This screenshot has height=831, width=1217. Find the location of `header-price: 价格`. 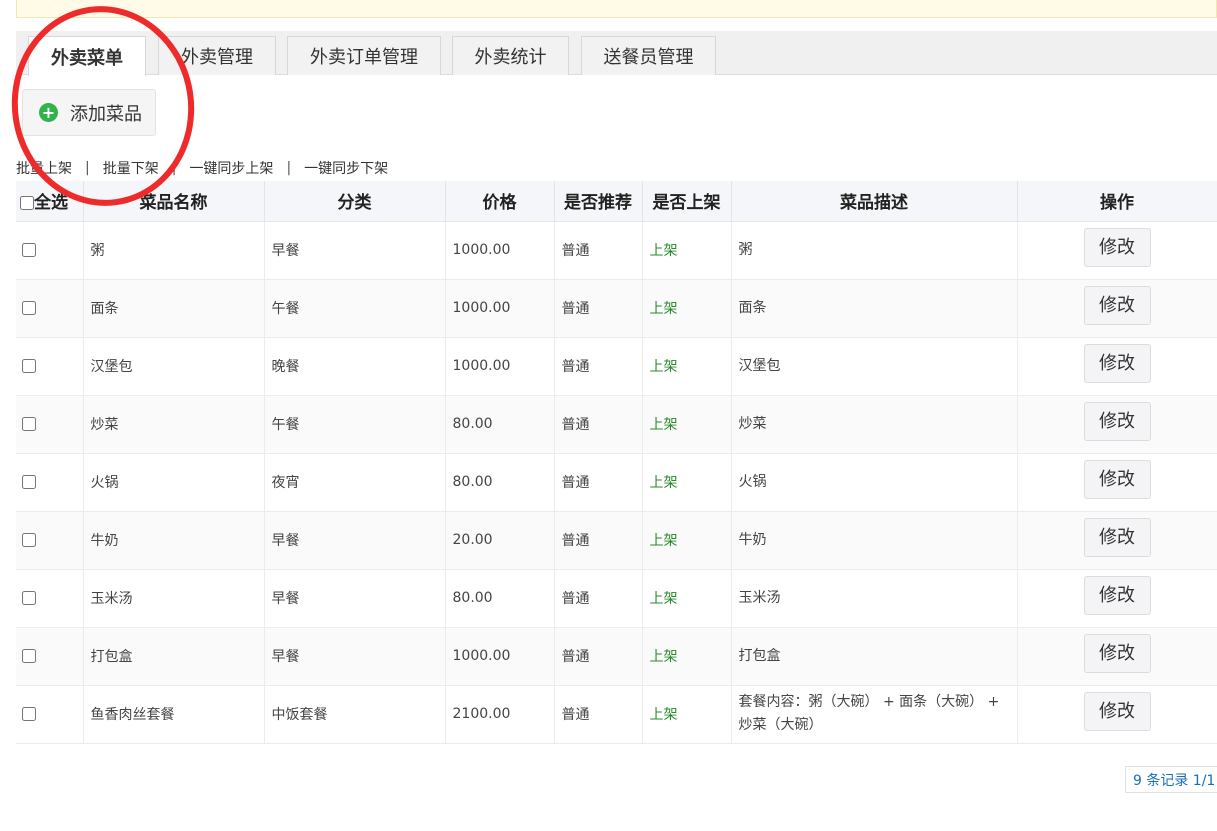

header-price: 价格 is located at coordinates (500, 201).